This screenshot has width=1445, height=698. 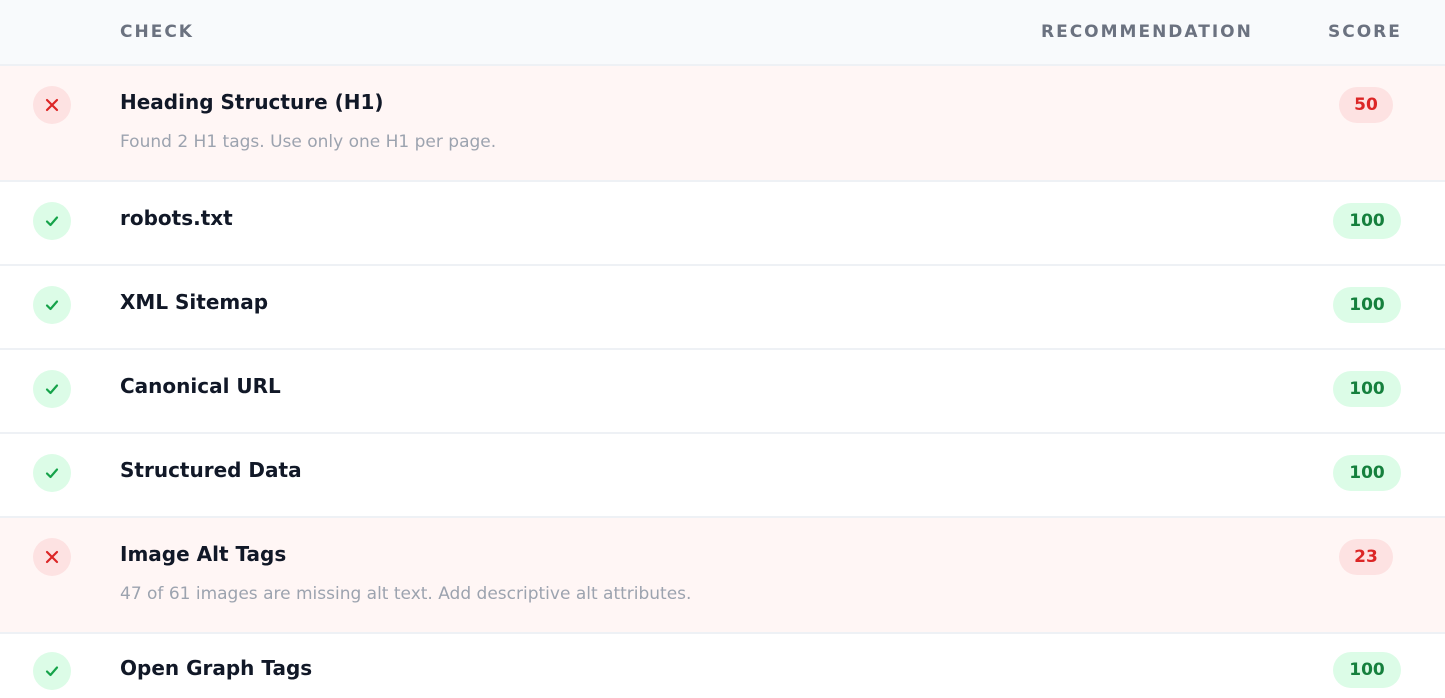 I want to click on column-header-recommendation: RECOMMENDATION, so click(x=1147, y=32).